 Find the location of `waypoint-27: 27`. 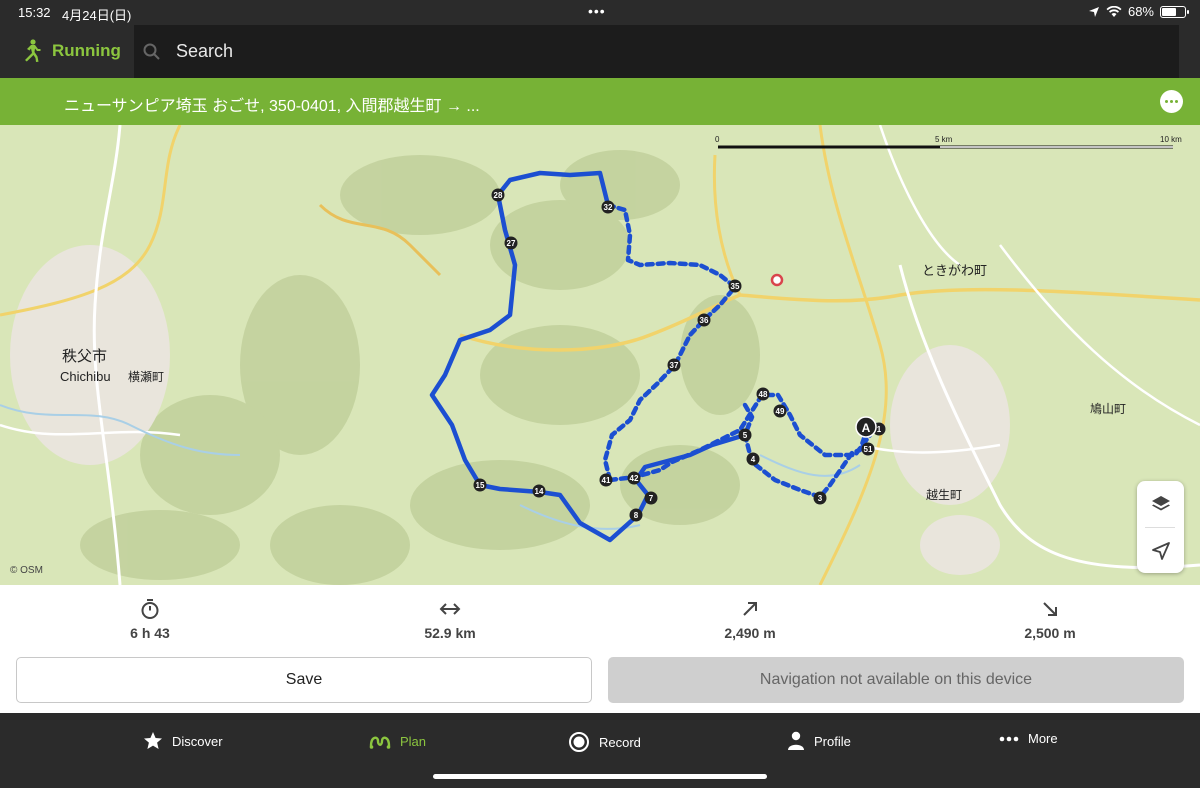

waypoint-27: 27 is located at coordinates (511, 243).